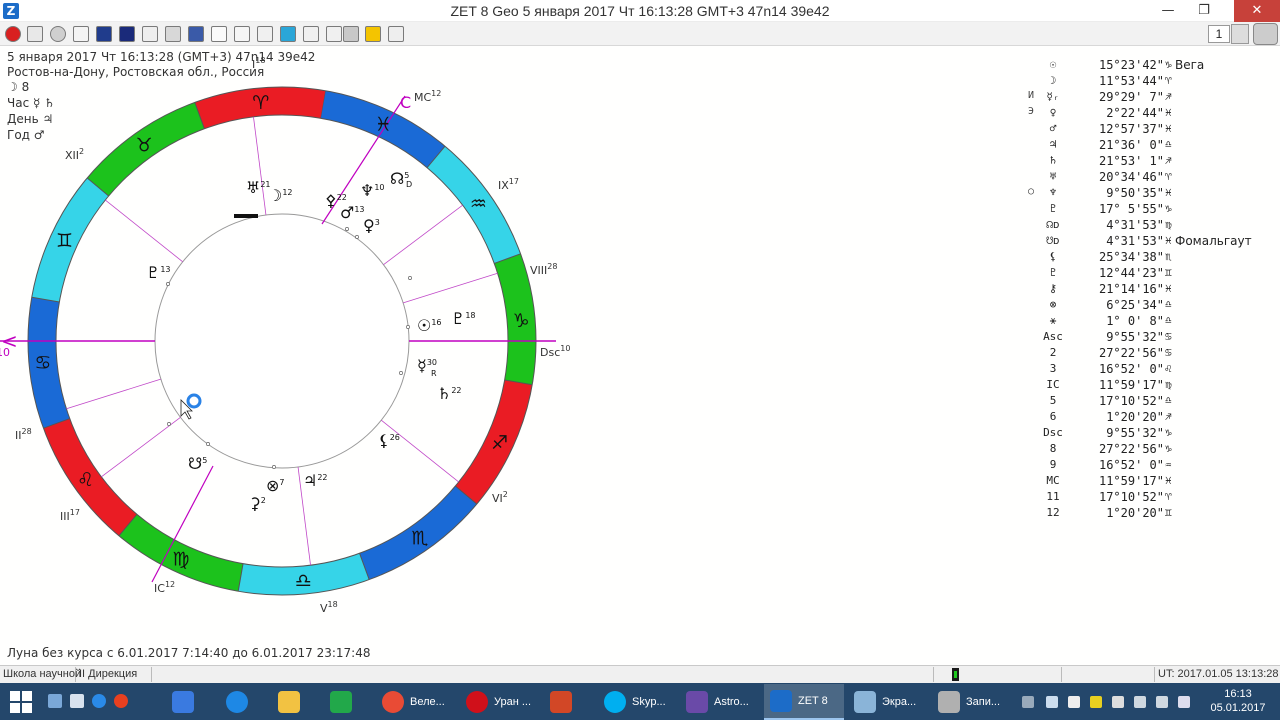 The width and height of the screenshot is (1280, 720). What do you see at coordinates (1028, 702) in the screenshot?
I see `network-icon` at bounding box center [1028, 702].